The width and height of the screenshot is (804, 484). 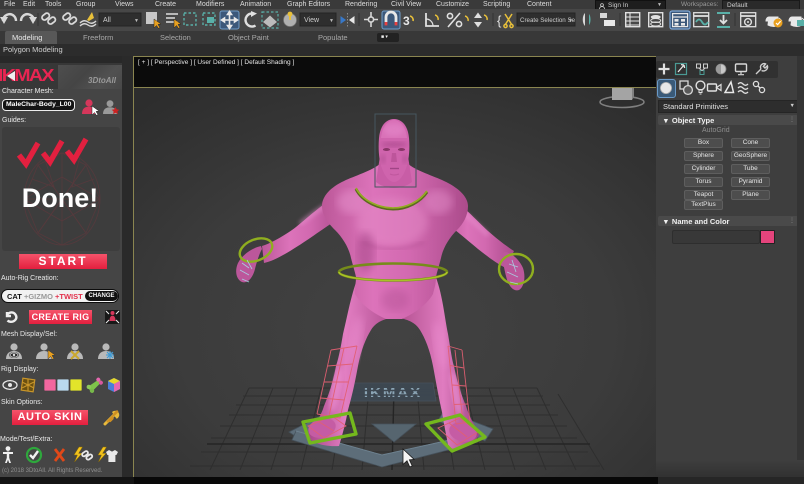 I want to click on svg-text: All, so click(x=107, y=20).